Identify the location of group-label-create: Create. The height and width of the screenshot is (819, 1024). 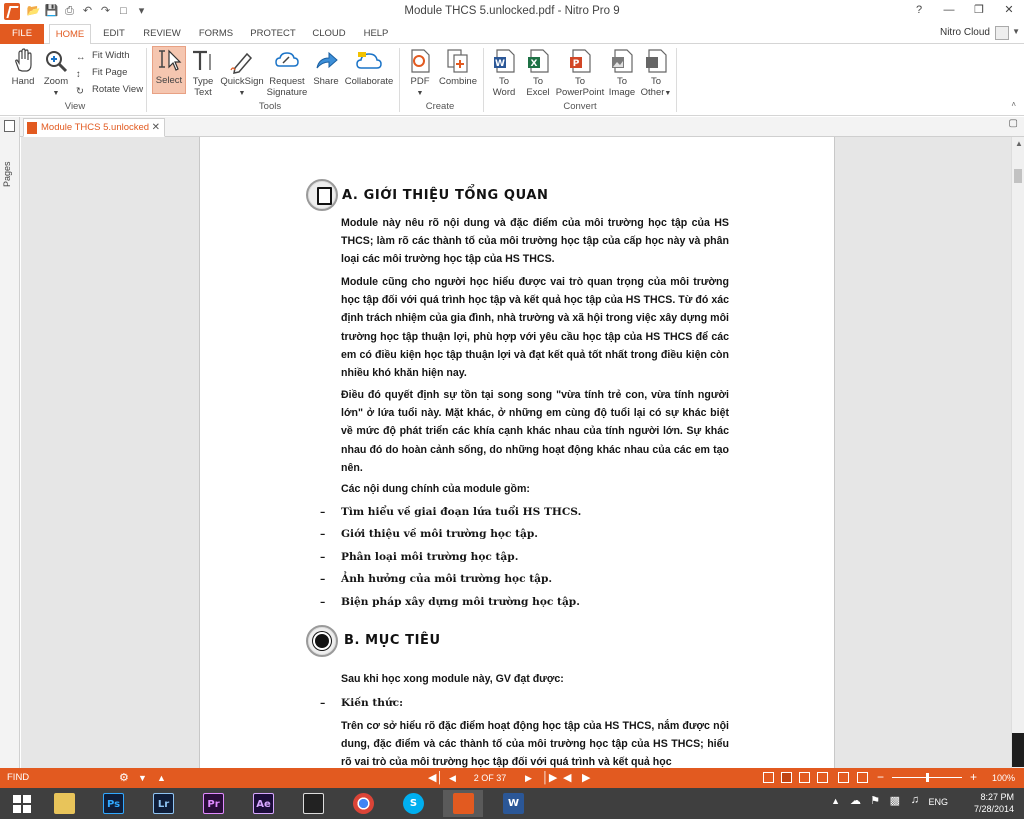
(440, 106).